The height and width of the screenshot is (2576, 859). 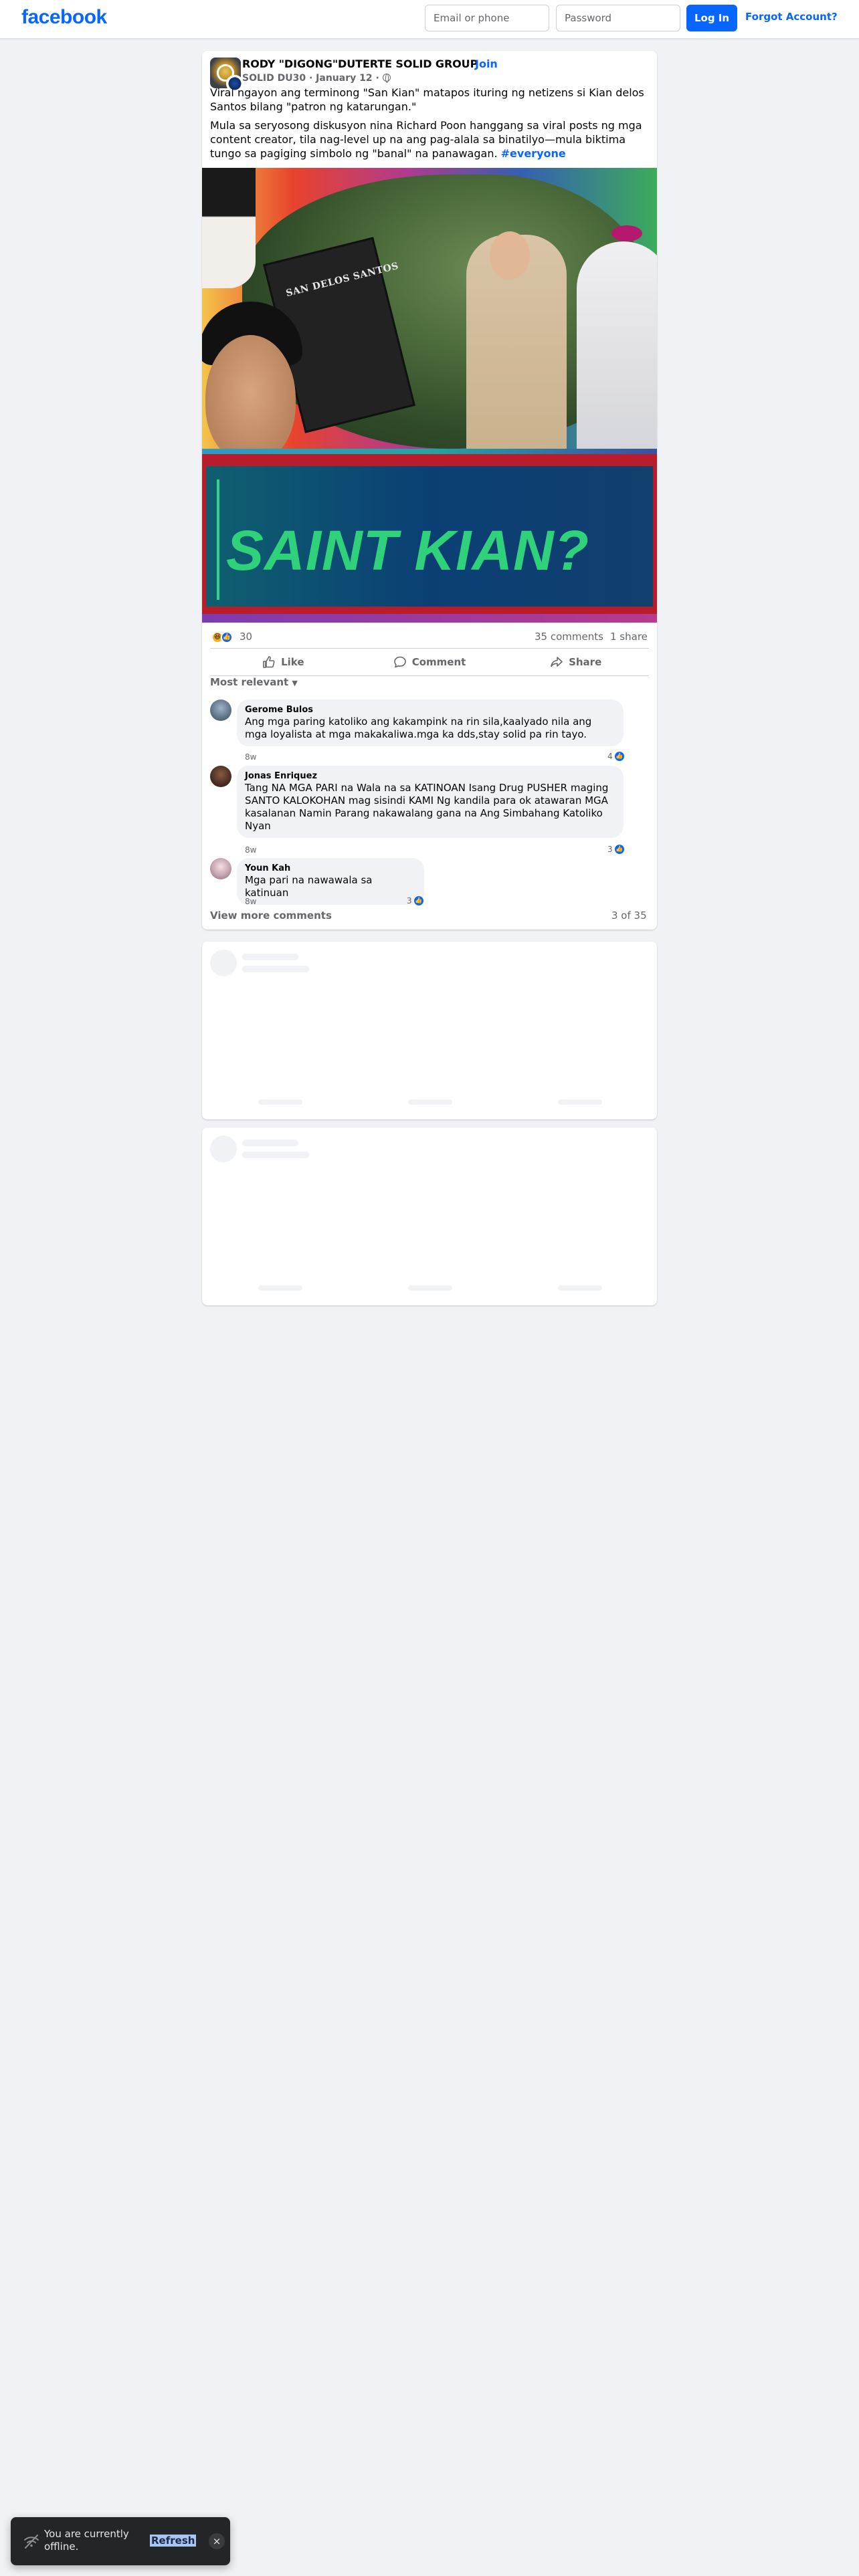 What do you see at coordinates (87, 2540) in the screenshot?
I see `offline-message: You are currently offline.` at bounding box center [87, 2540].